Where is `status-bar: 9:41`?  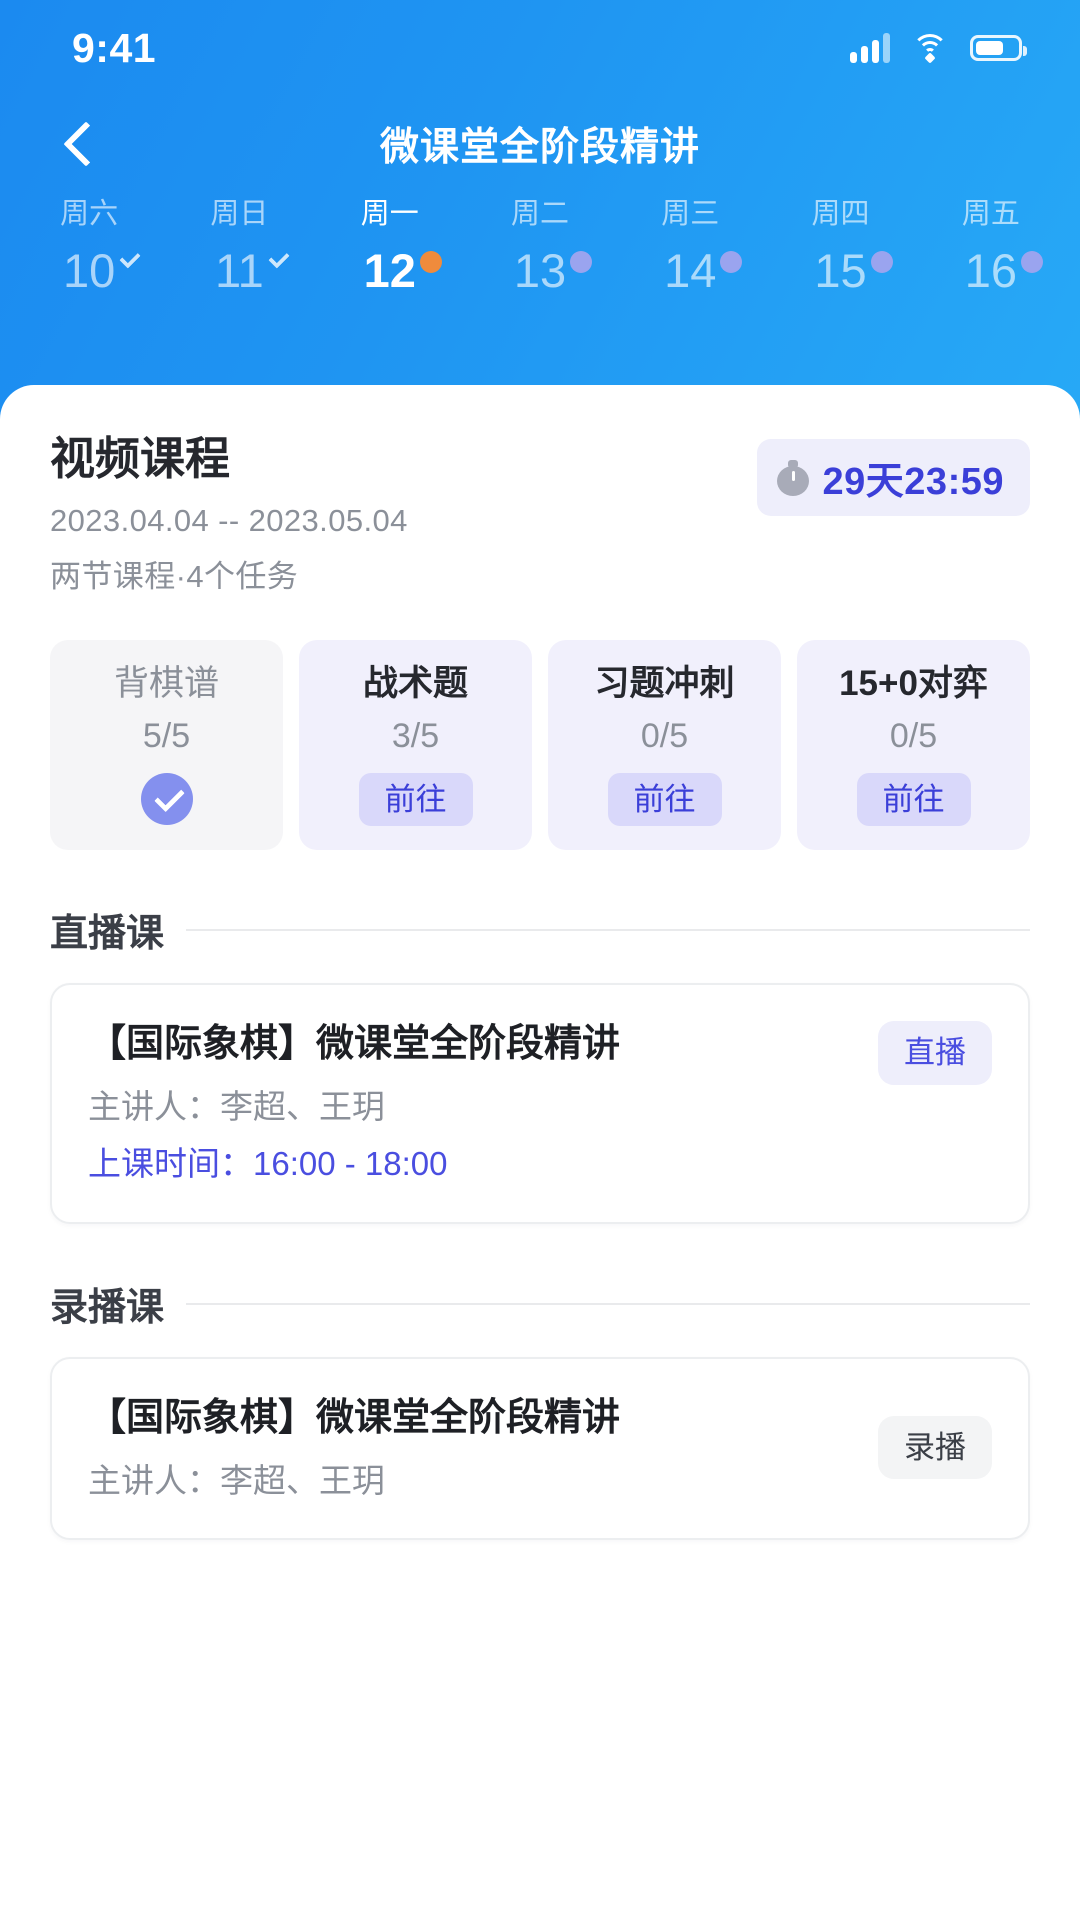
status-bar: 9:41 is located at coordinates (540, 48).